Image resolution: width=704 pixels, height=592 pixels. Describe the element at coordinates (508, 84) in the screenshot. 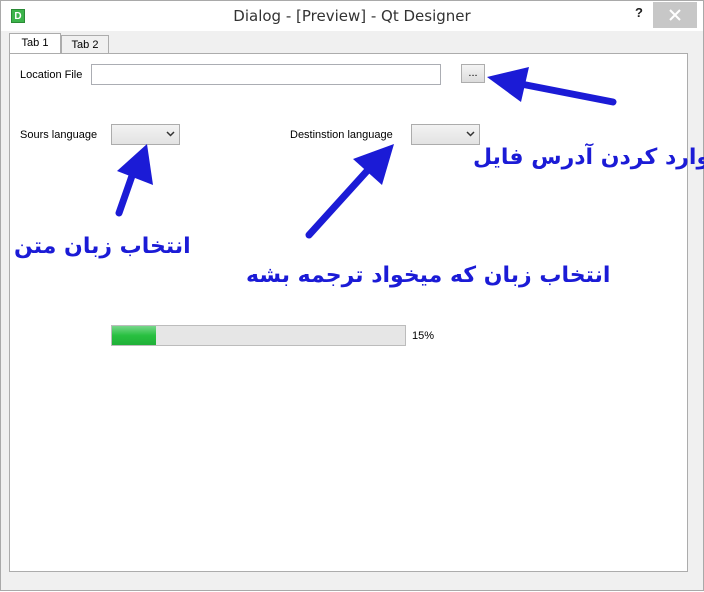

I see `arrow-head-browse` at that location.